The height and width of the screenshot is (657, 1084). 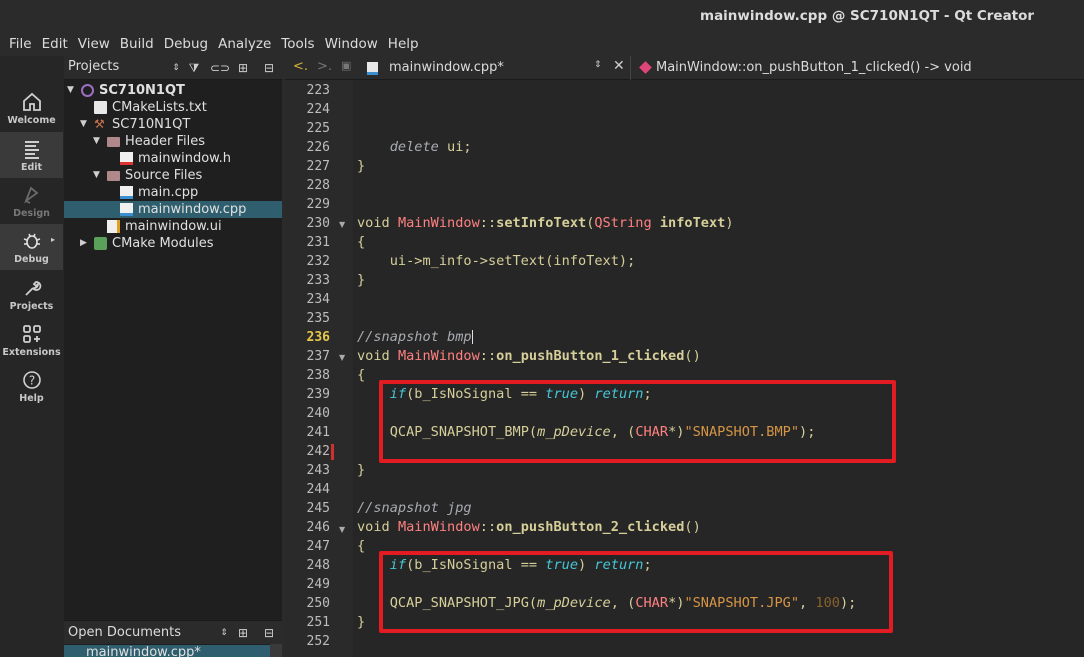 What do you see at coordinates (300, 66) in the screenshot?
I see `back-arrow-icon: <.` at bounding box center [300, 66].